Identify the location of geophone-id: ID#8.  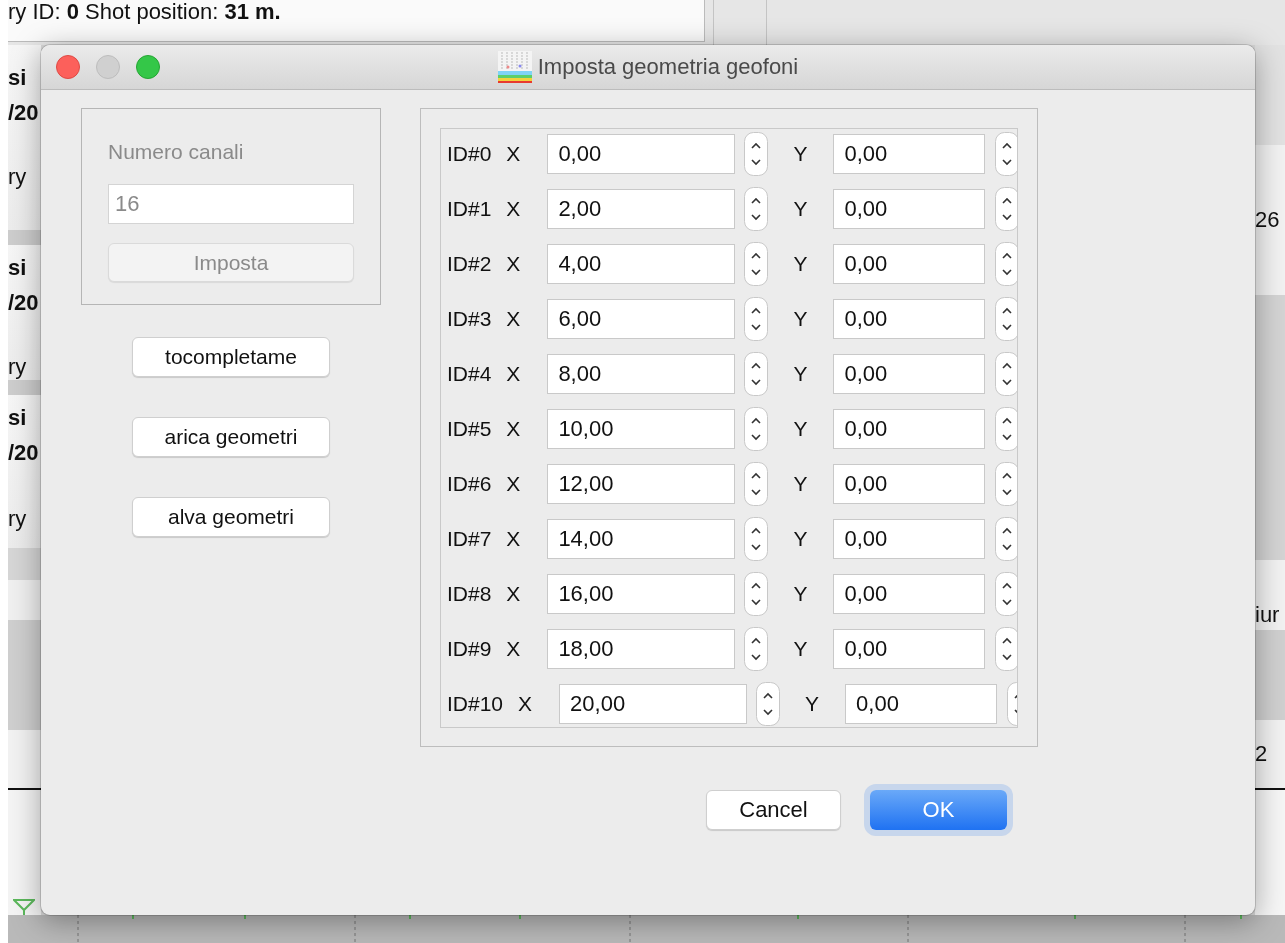
(469, 594).